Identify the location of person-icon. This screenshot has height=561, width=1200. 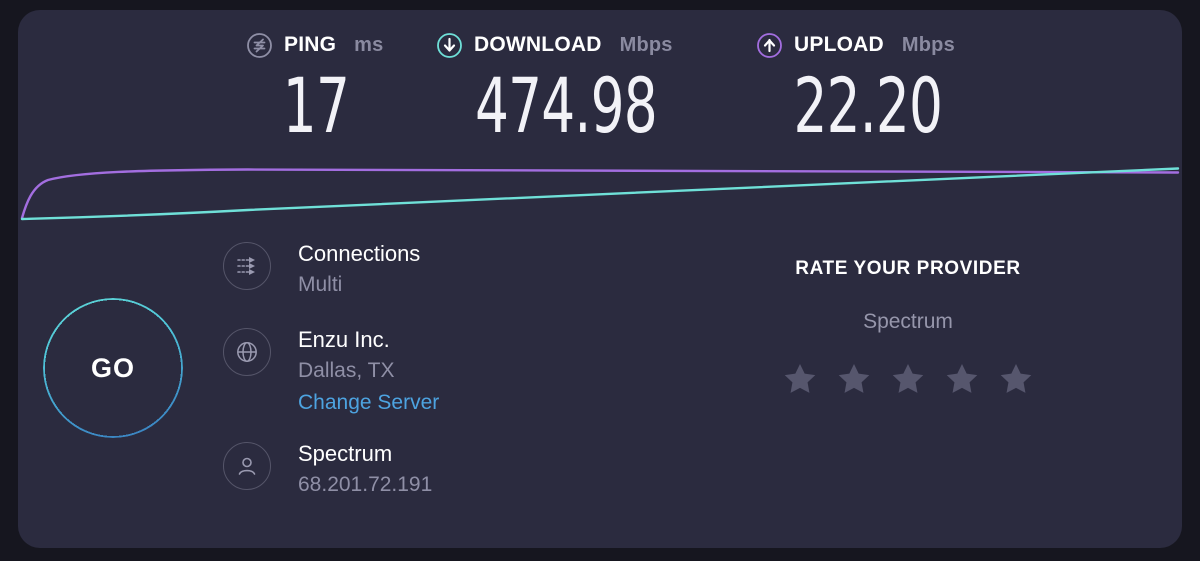
(247, 466).